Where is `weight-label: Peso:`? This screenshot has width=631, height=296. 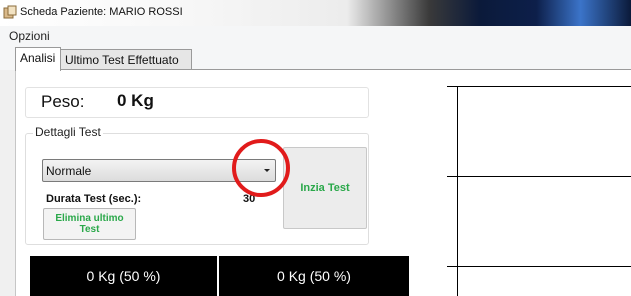 weight-label: Peso: is located at coordinates (63, 101).